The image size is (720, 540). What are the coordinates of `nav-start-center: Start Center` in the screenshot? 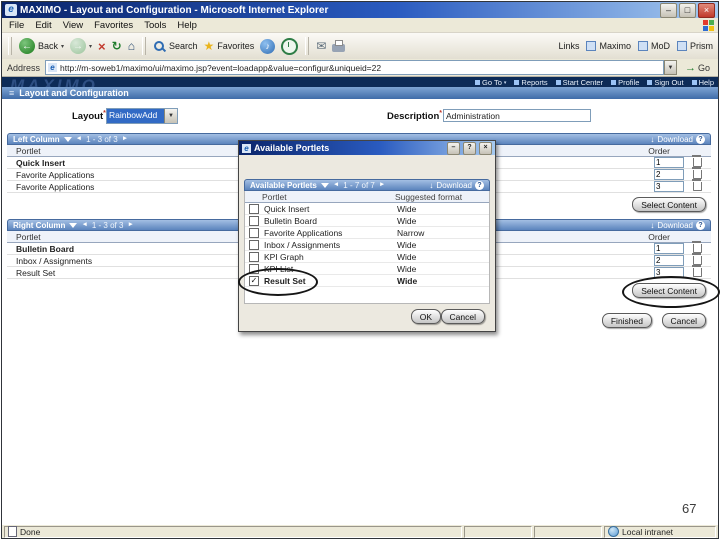 It's located at (579, 82).